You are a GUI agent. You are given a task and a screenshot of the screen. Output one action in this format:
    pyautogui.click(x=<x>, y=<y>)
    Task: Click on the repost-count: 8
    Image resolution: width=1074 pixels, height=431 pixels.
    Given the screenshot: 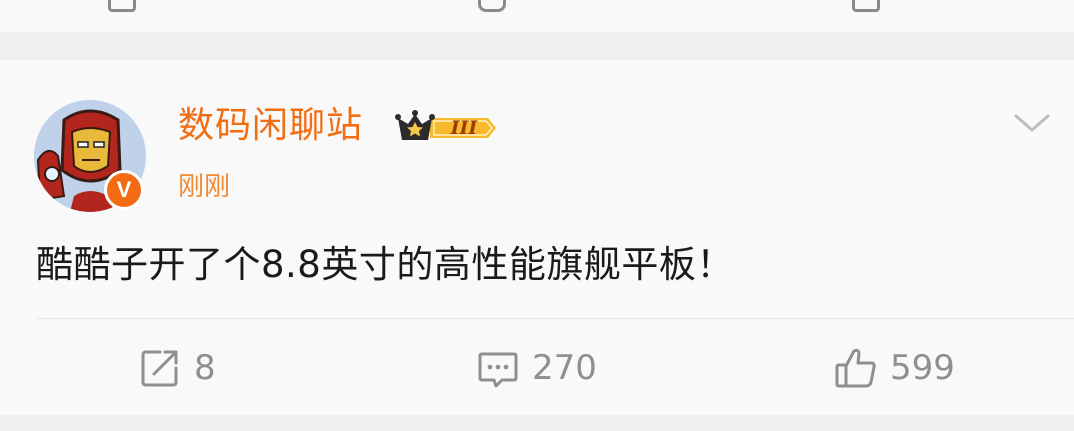 What is the action you would take?
    pyautogui.click(x=205, y=368)
    